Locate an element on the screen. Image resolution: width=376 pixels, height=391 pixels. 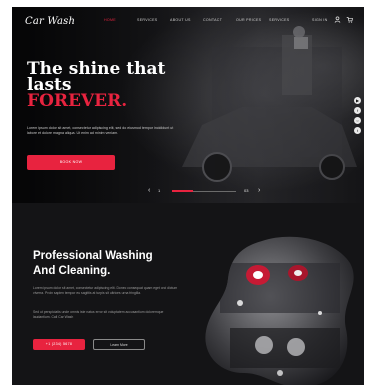
call-button: +1 (234) 5678 is located at coordinates (59, 344).